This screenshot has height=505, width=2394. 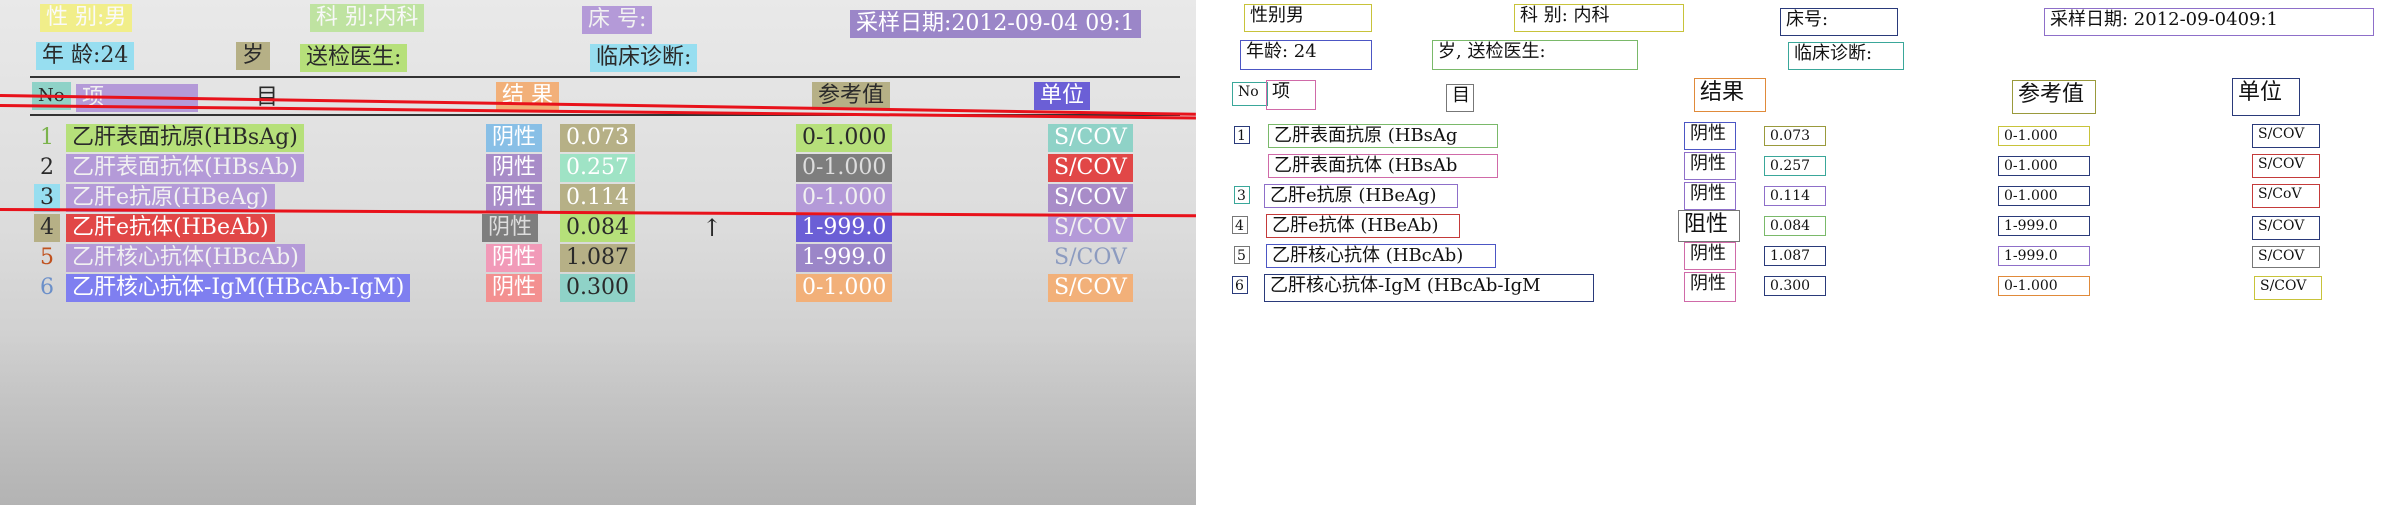 I want to click on recon-gender: 性别男, so click(x=1308, y=18).